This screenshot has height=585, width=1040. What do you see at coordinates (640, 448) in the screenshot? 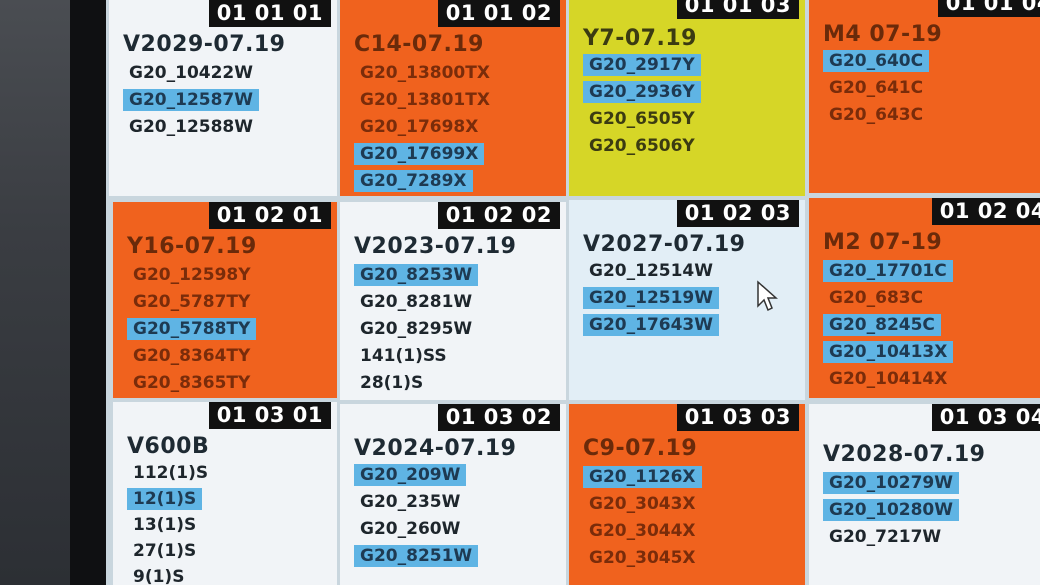
I see `cell-title: C9-07.19` at bounding box center [640, 448].